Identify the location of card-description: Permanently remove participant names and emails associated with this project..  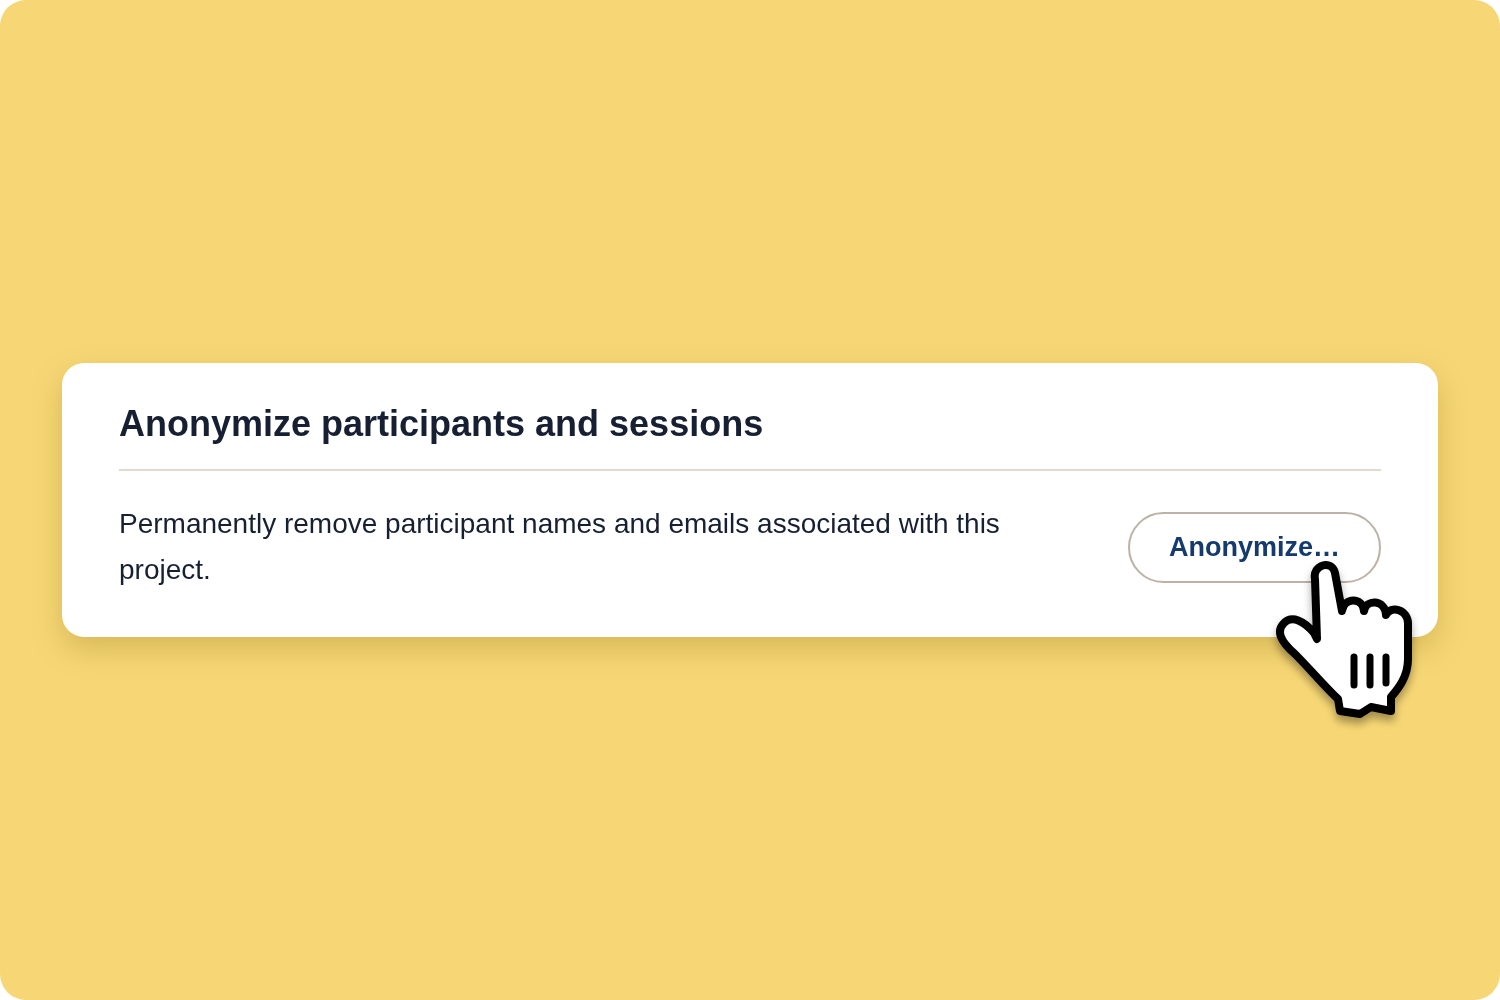
(560, 547).